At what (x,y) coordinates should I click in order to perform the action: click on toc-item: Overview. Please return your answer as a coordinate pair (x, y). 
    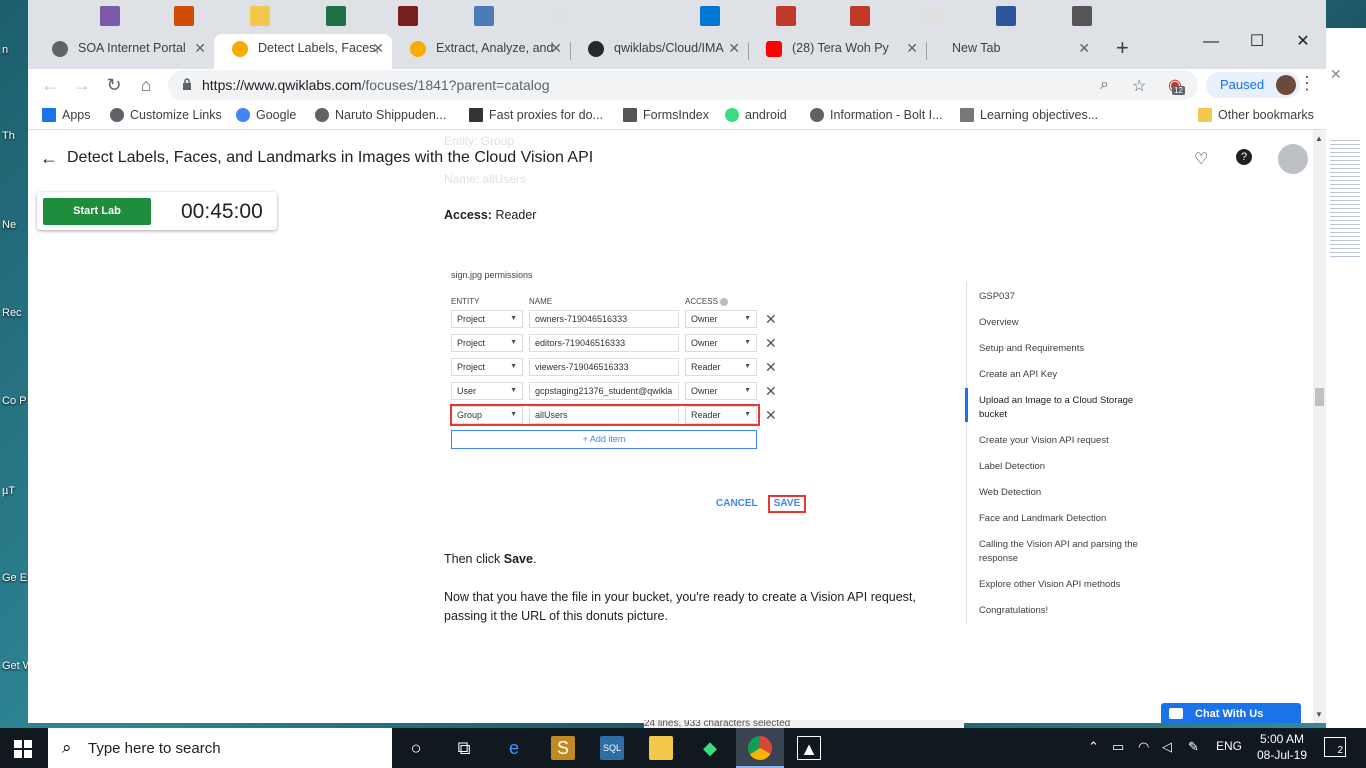
    Looking at the image, I should click on (1061, 323).